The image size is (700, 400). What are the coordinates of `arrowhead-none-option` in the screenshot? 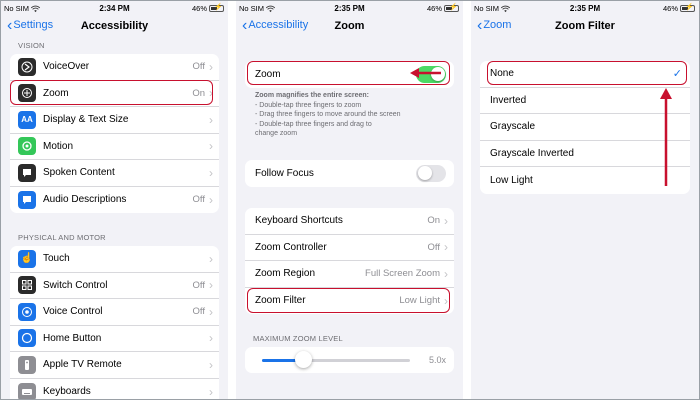 It's located at (666, 93).